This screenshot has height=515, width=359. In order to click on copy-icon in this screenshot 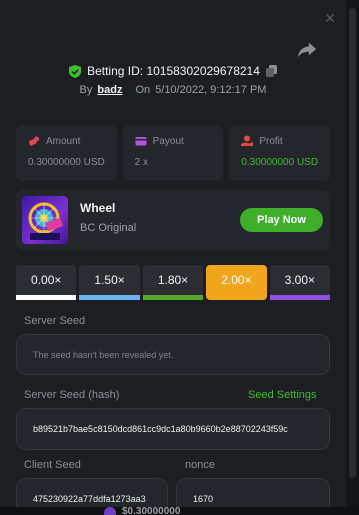, I will do `click(271, 71)`.